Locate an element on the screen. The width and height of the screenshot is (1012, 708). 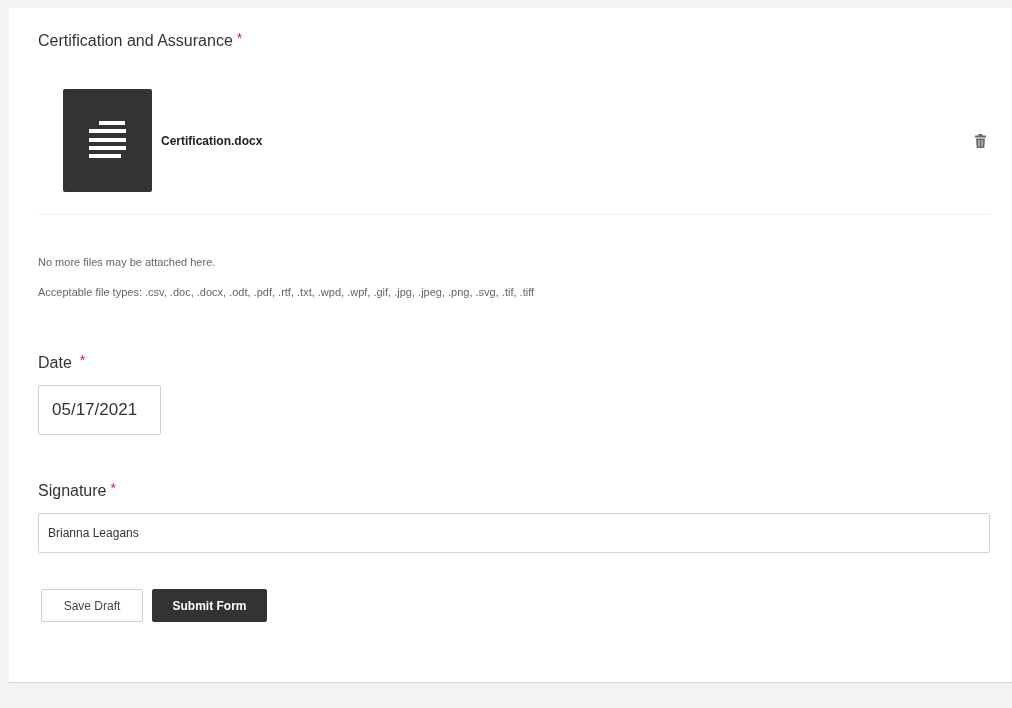
signature-field: Brianna Leagans is located at coordinates (514, 533).